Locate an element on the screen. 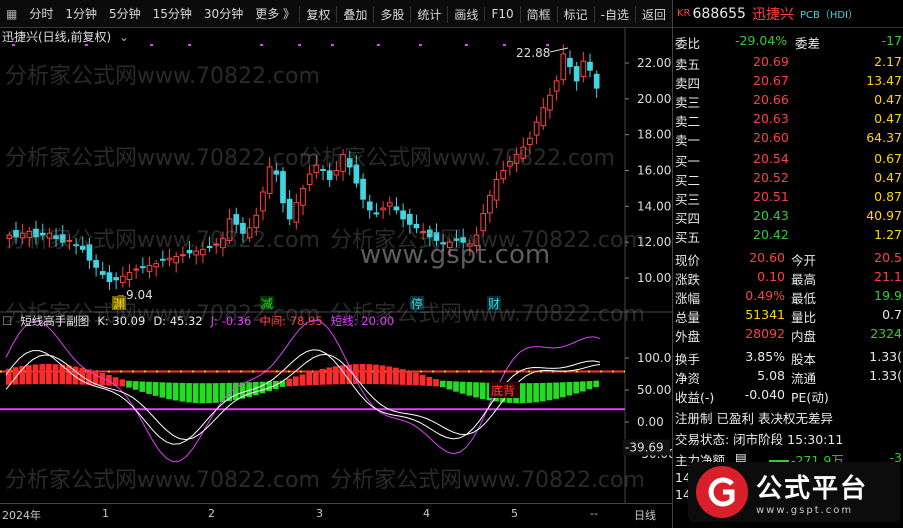 Image resolution: width=903 pixels, height=528 pixels. chevron-down-icon: ⌄ is located at coordinates (124, 37).